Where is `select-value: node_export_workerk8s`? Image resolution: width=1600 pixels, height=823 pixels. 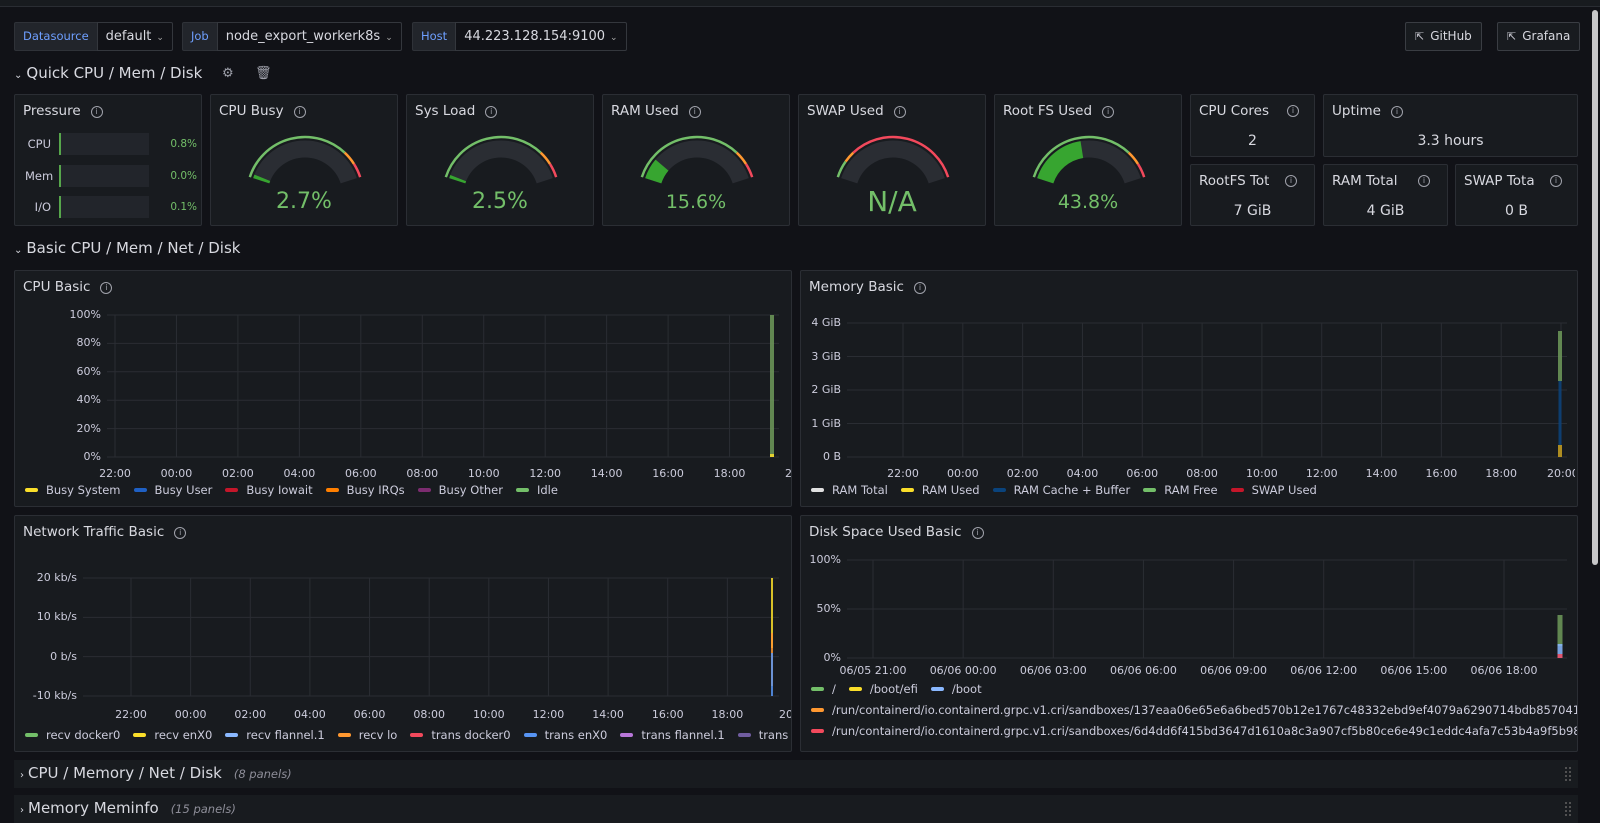
select-value: node_export_workerk8s is located at coordinates (303, 36).